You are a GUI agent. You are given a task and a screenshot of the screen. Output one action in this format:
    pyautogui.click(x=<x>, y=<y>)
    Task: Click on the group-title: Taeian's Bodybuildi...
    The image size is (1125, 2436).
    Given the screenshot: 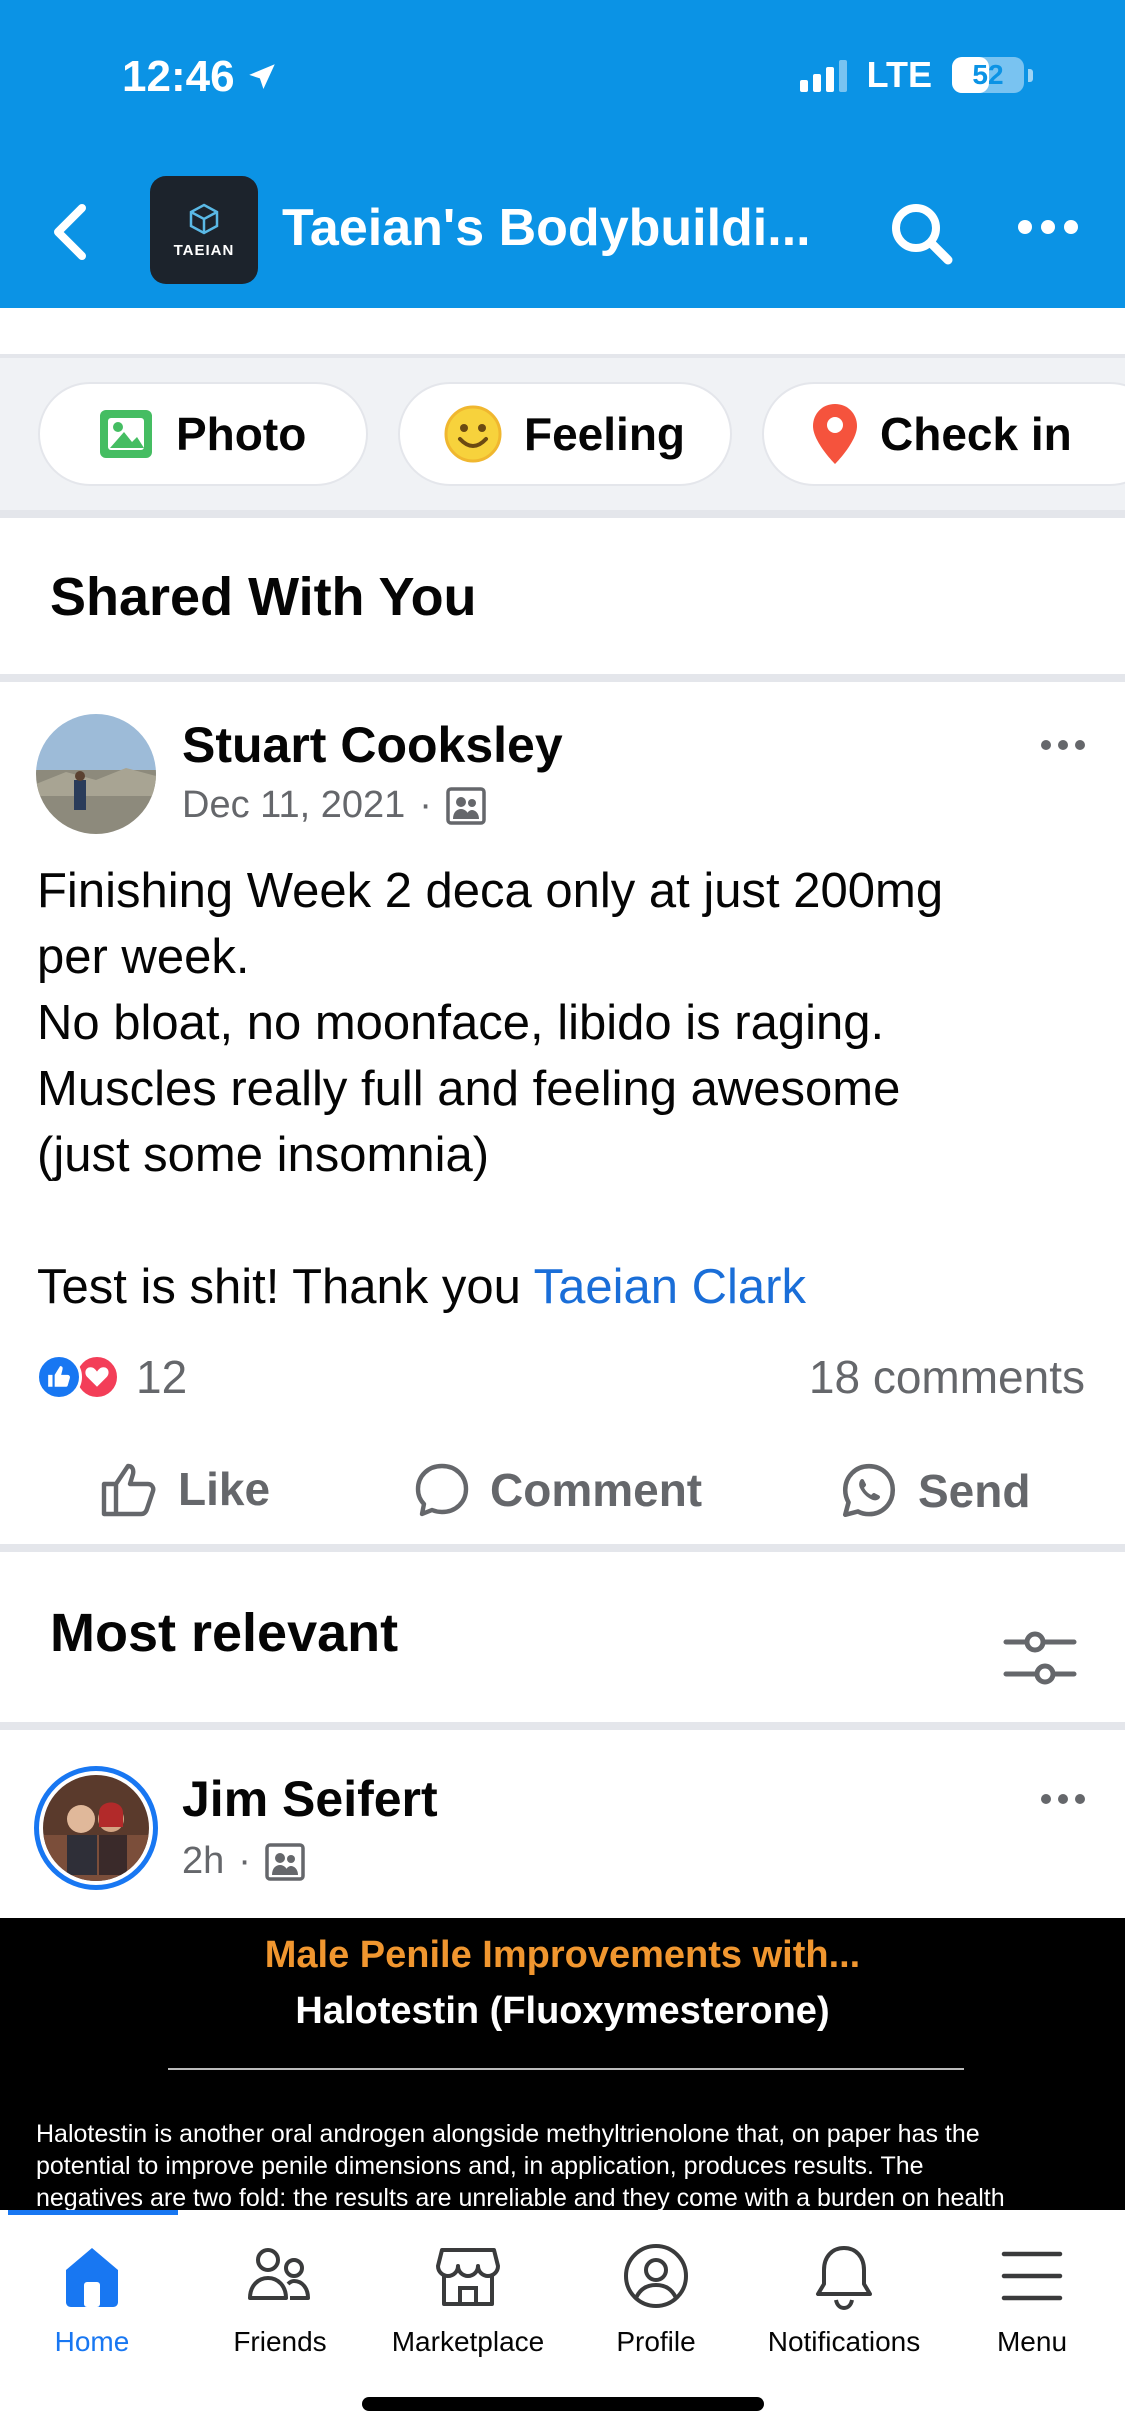 What is the action you would take?
    pyautogui.click(x=546, y=228)
    